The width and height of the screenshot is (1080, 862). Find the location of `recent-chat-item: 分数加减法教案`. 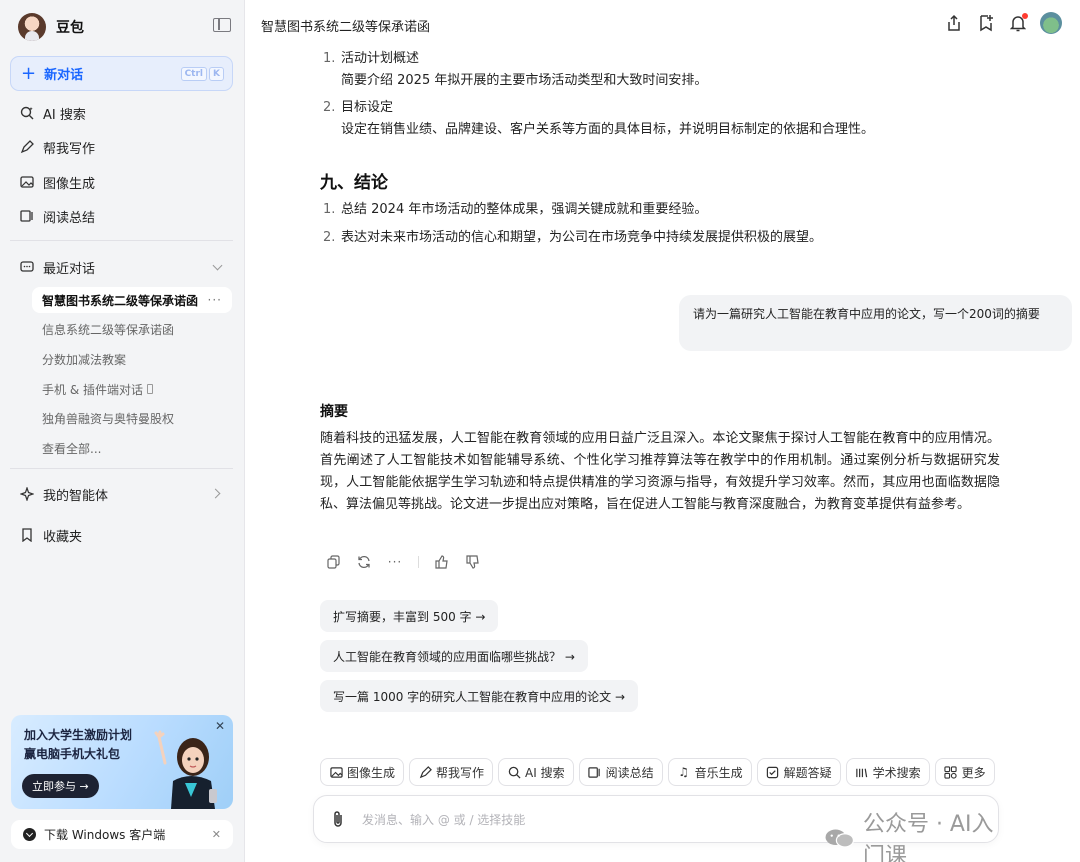

recent-chat-item: 分数加减法教案 is located at coordinates (132, 359).